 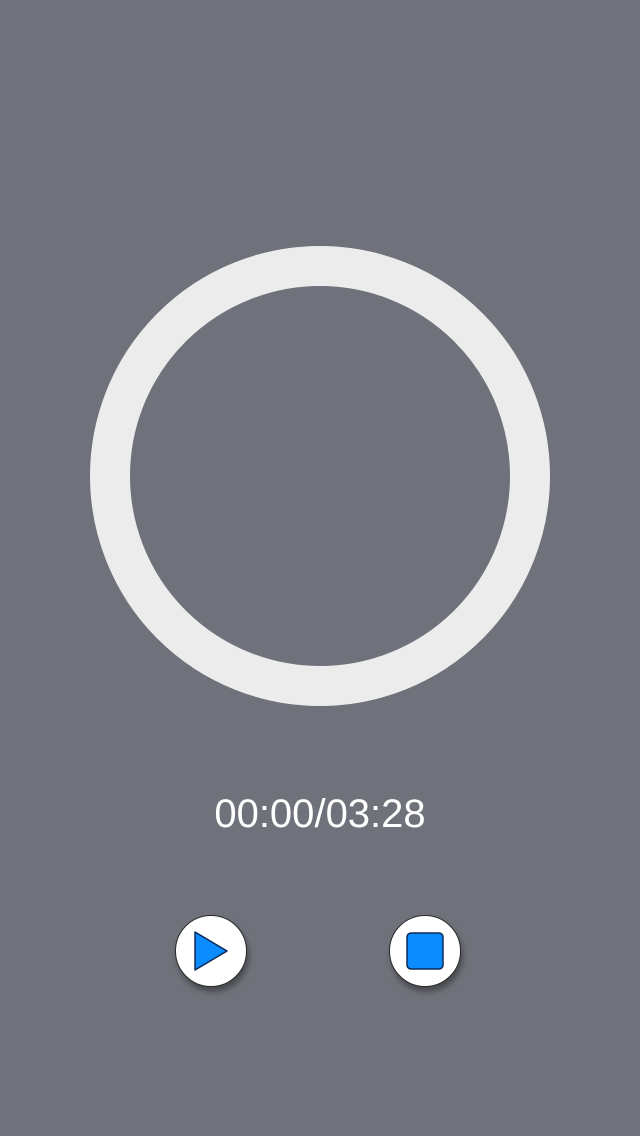 I want to click on play-icon, so click(x=211, y=951).